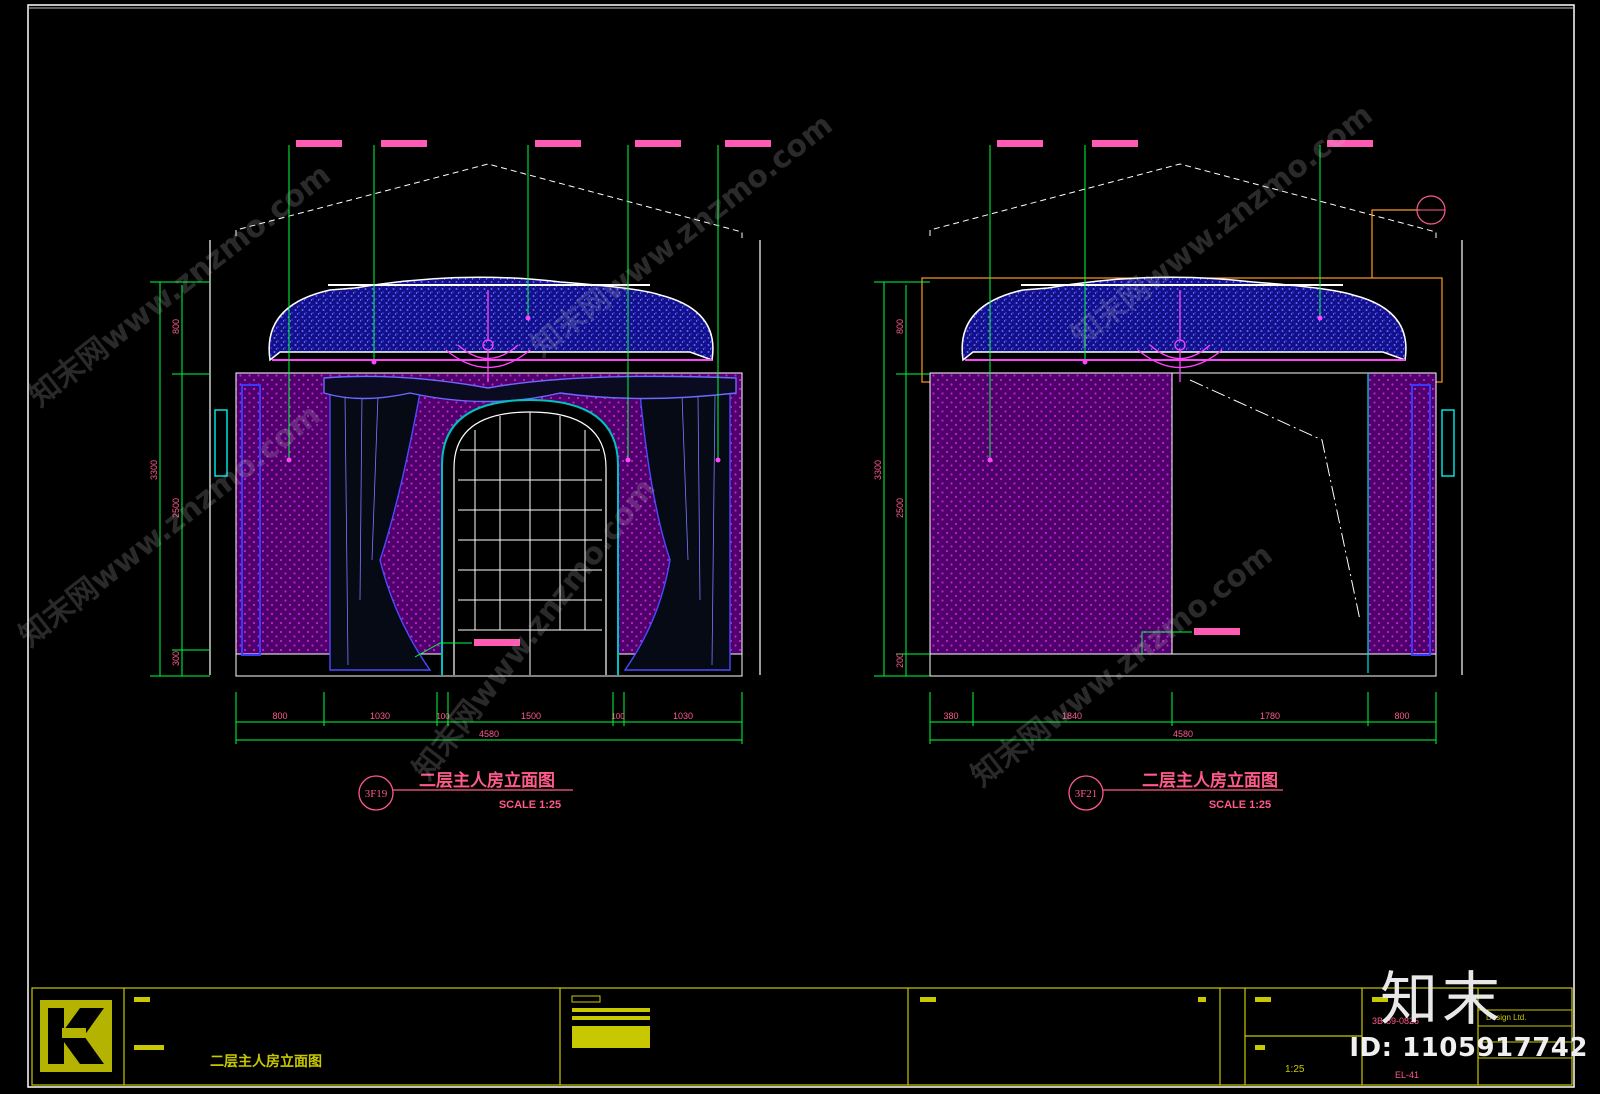 Image resolution: width=1600 pixels, height=1094 pixels. I want to click on right-dim-200: 200, so click(900, 660).